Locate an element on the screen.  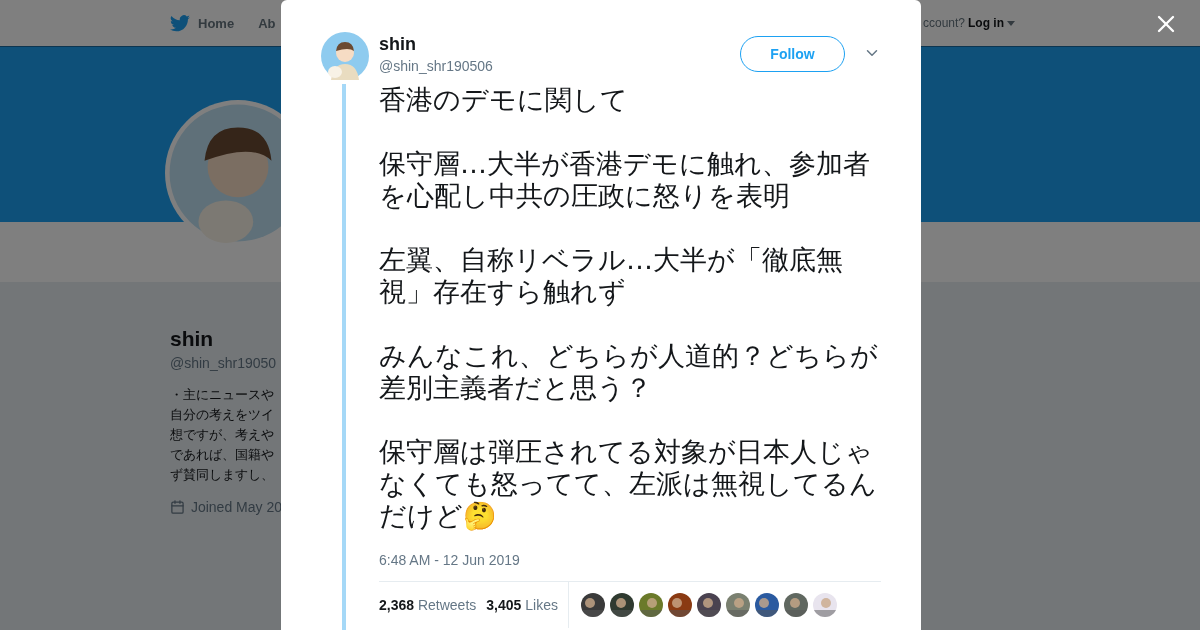
follow-button: Follow is located at coordinates (792, 54).